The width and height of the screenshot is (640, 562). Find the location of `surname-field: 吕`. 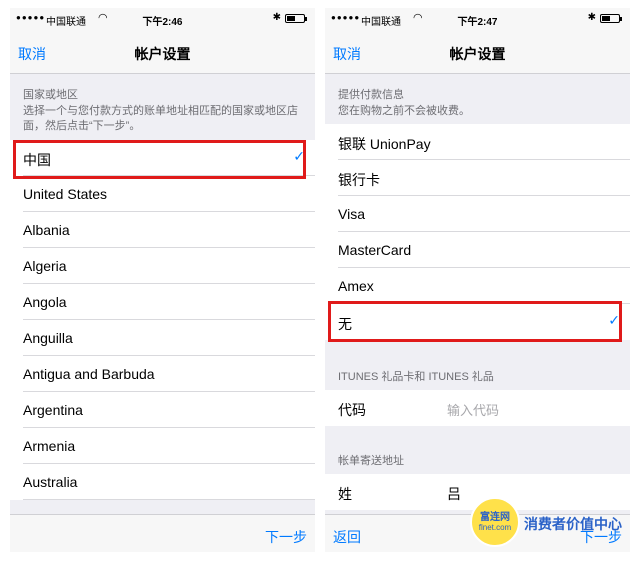

surname-field: 吕 is located at coordinates (454, 494).